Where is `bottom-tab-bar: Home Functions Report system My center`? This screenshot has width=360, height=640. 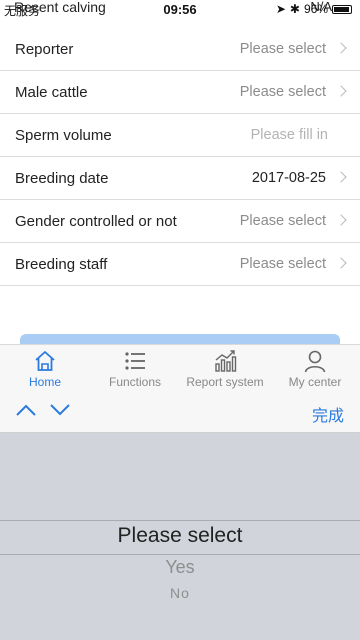 bottom-tab-bar: Home Functions Report system My center is located at coordinates (180, 367).